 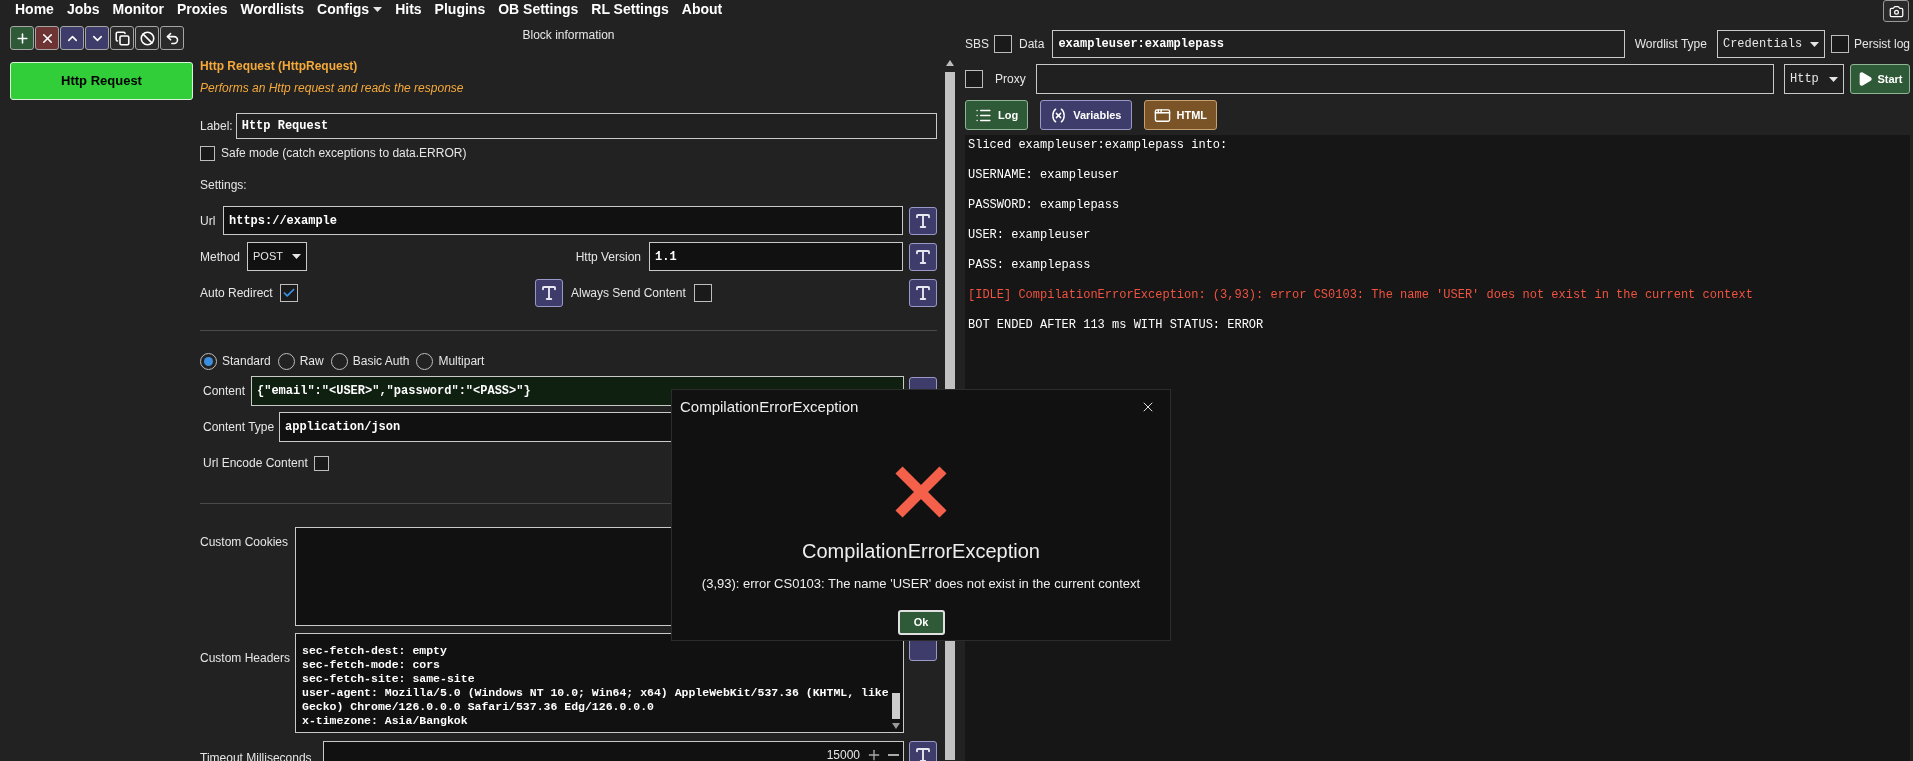 What do you see at coordinates (1098, 145) in the screenshot?
I see `log-line: Sliced exampleuser:examplepass into:` at bounding box center [1098, 145].